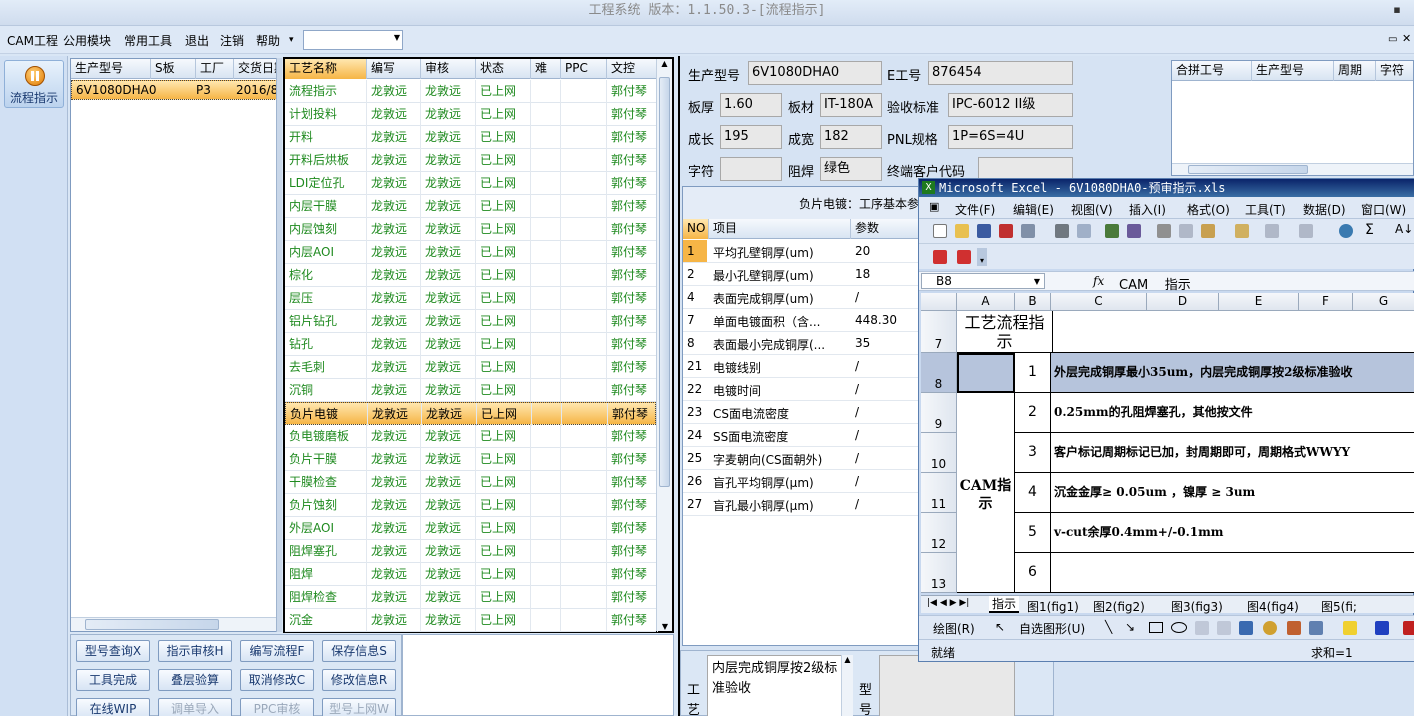 The width and height of the screenshot is (1414, 716). I want to click on oval-icon, so click(1179, 627).